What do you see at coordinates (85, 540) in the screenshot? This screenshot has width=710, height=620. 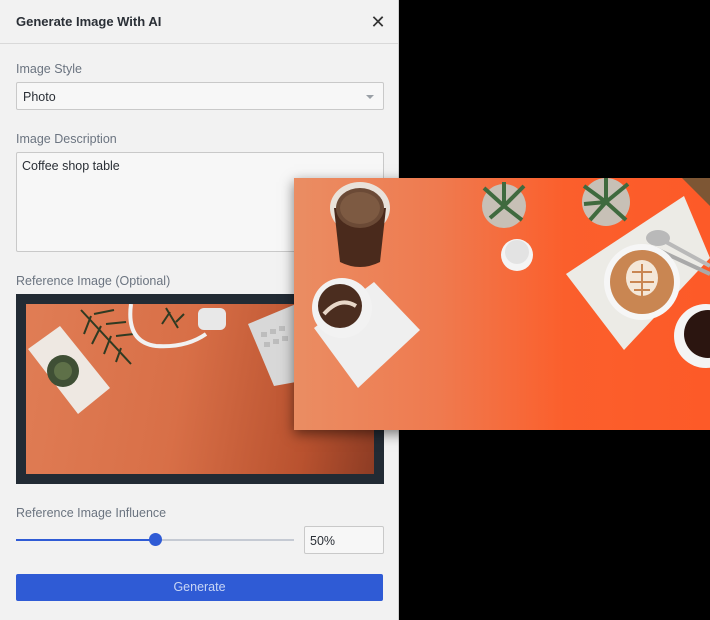 I see `influence-slider-fill` at bounding box center [85, 540].